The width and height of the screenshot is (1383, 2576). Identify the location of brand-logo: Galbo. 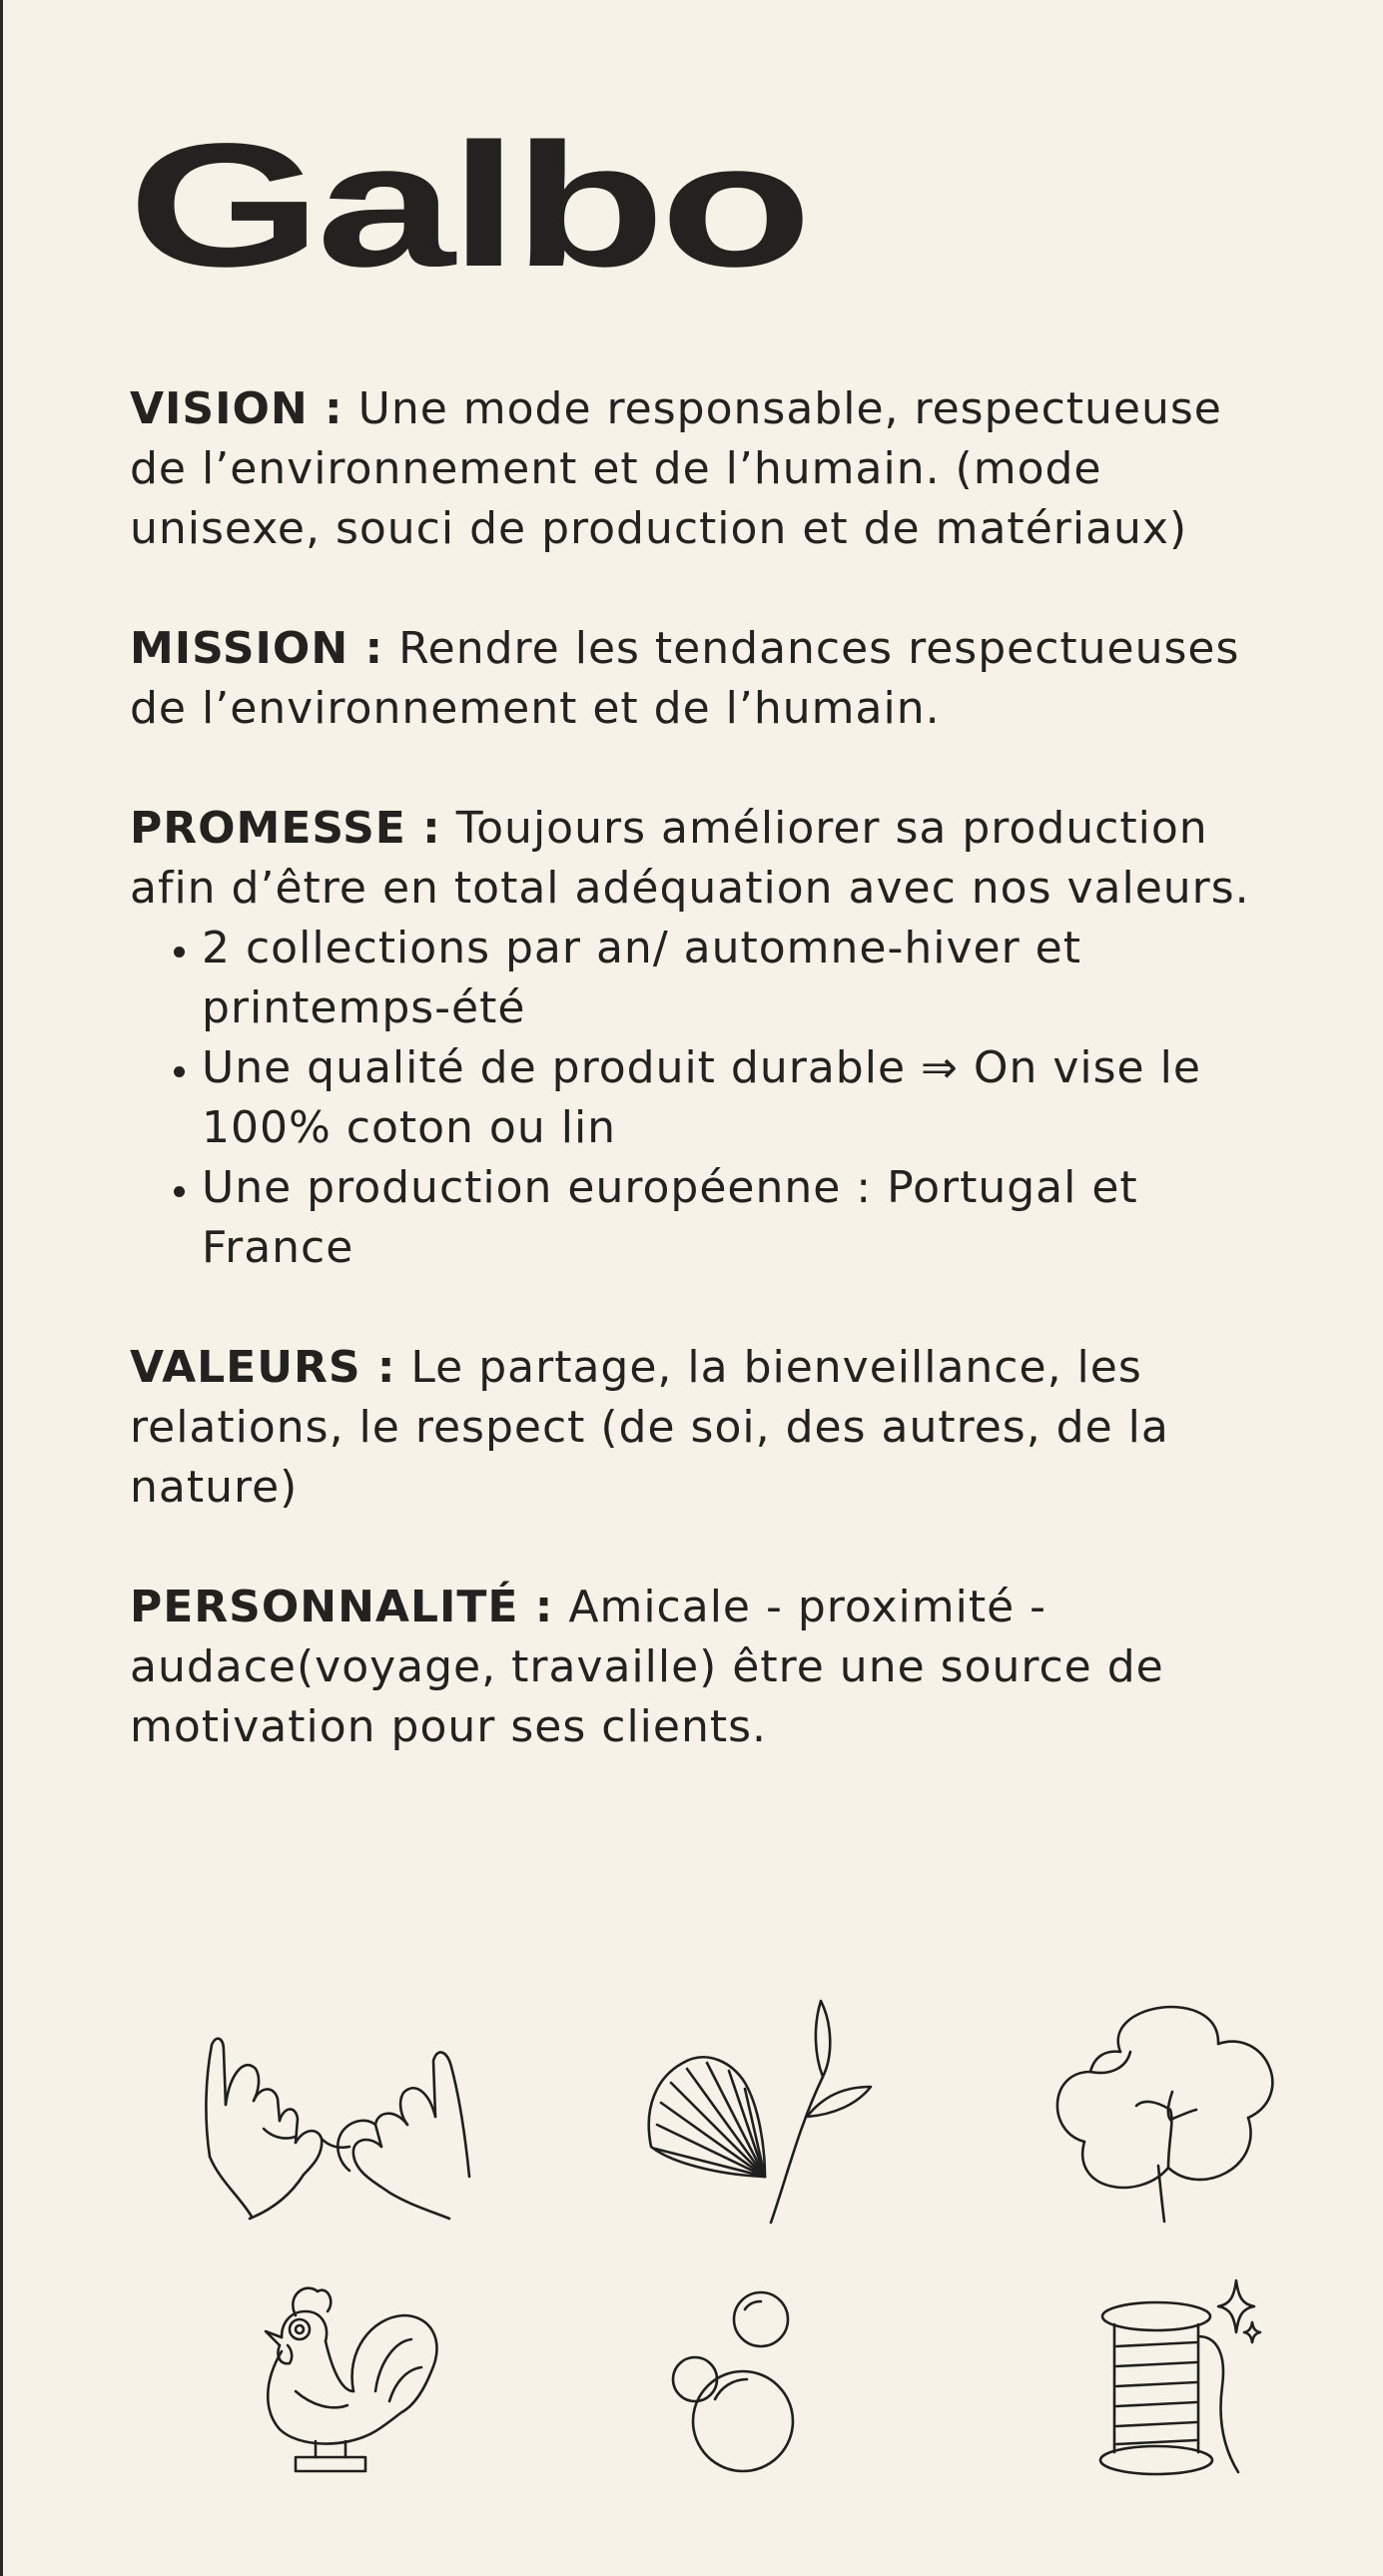
(470, 206).